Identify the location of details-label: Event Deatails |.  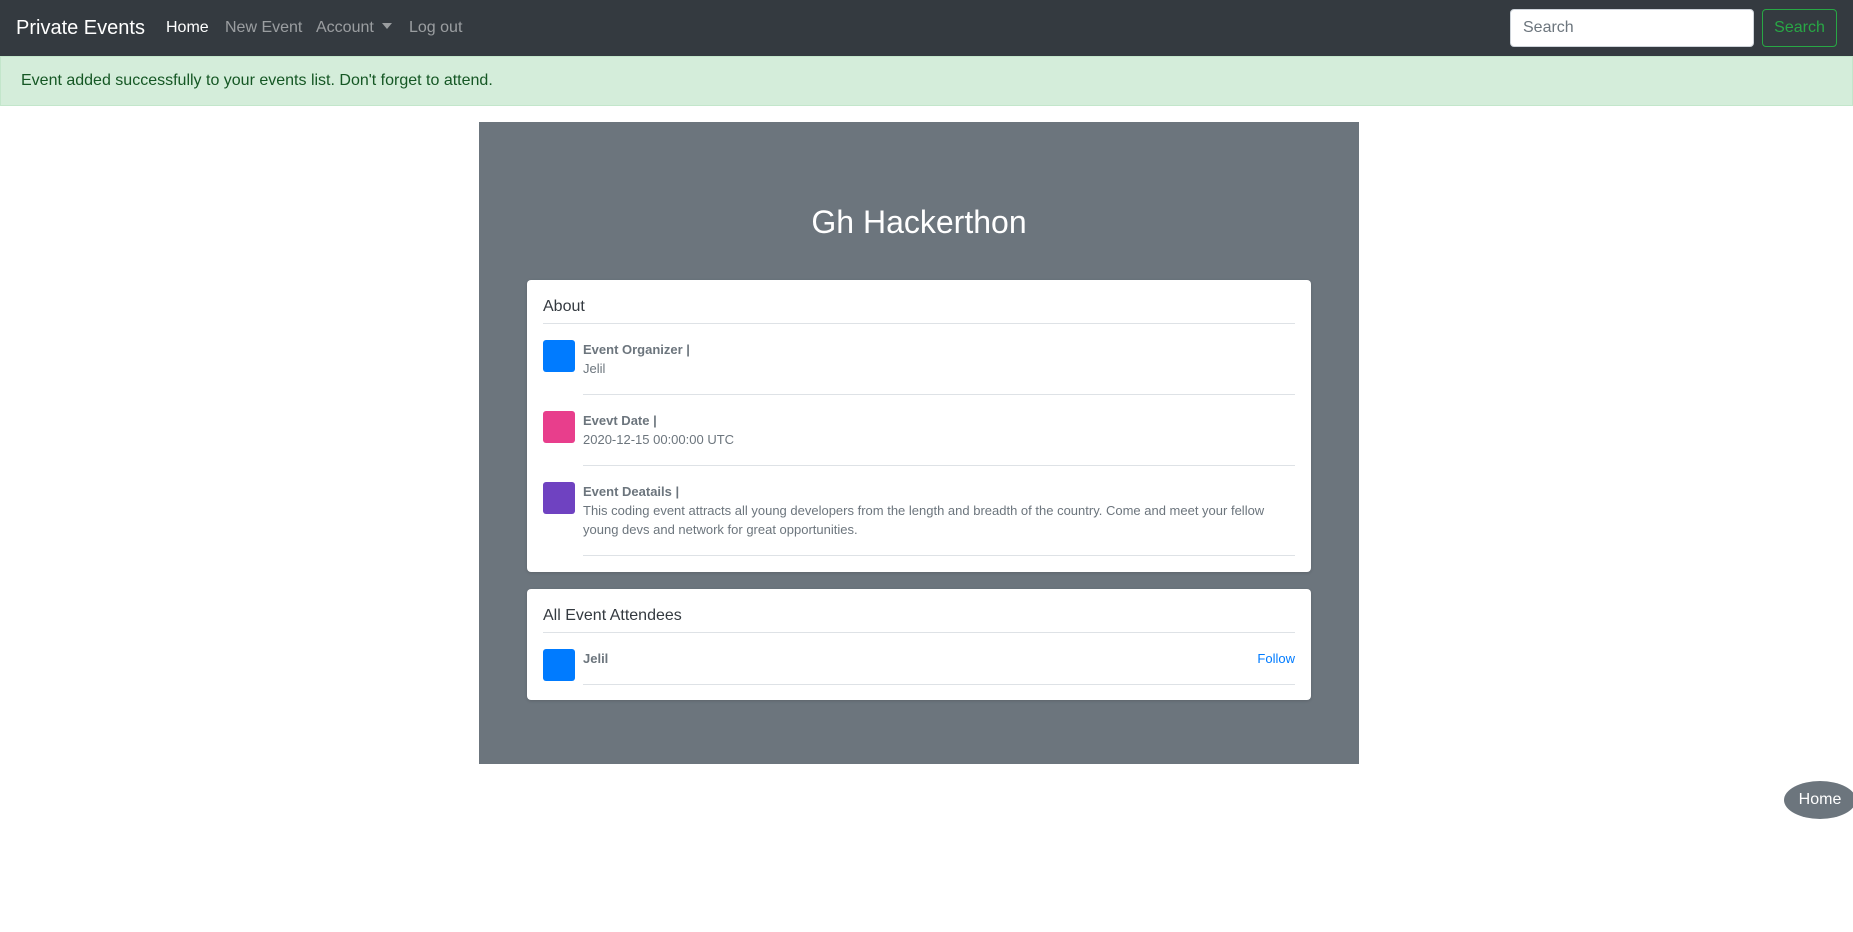
(631, 491).